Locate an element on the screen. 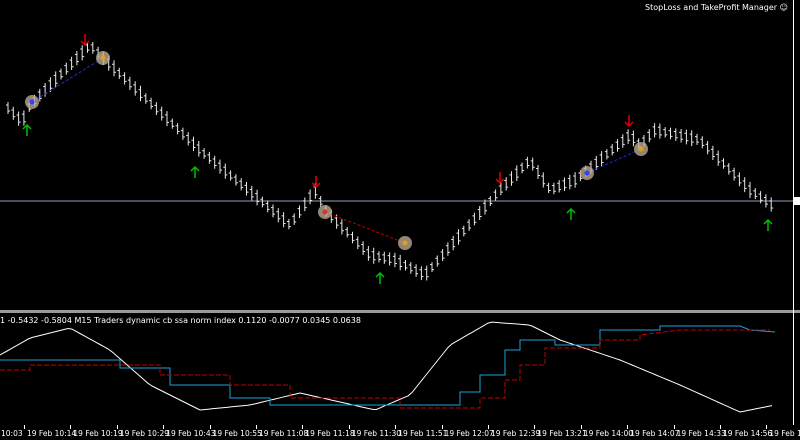 The image size is (800, 440). time-label: 19 Feb 11:30 is located at coordinates (376, 433).